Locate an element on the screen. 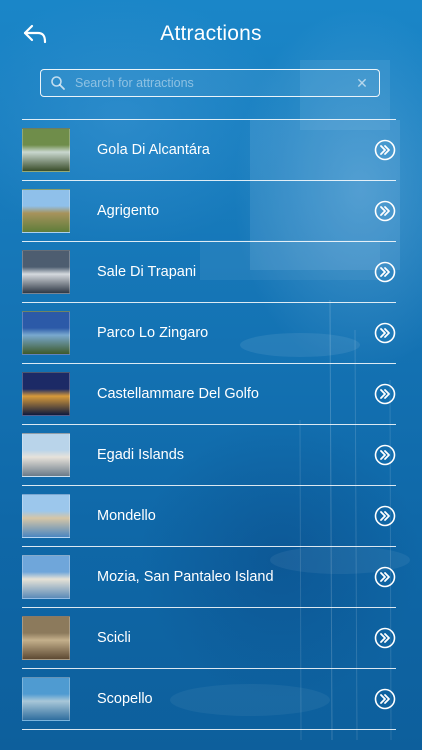 The image size is (422, 750). close-icon: ✕ is located at coordinates (362, 82).